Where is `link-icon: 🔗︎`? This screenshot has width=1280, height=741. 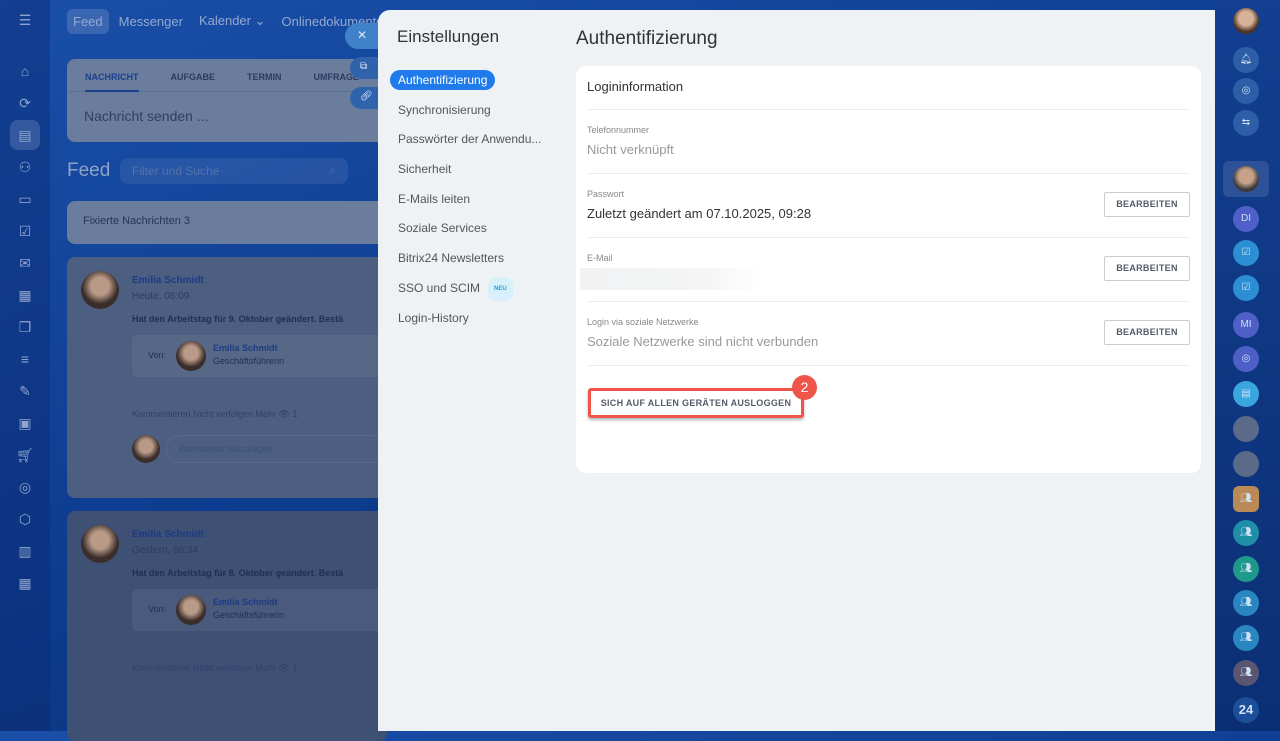 link-icon: 🔗︎ is located at coordinates (366, 96).